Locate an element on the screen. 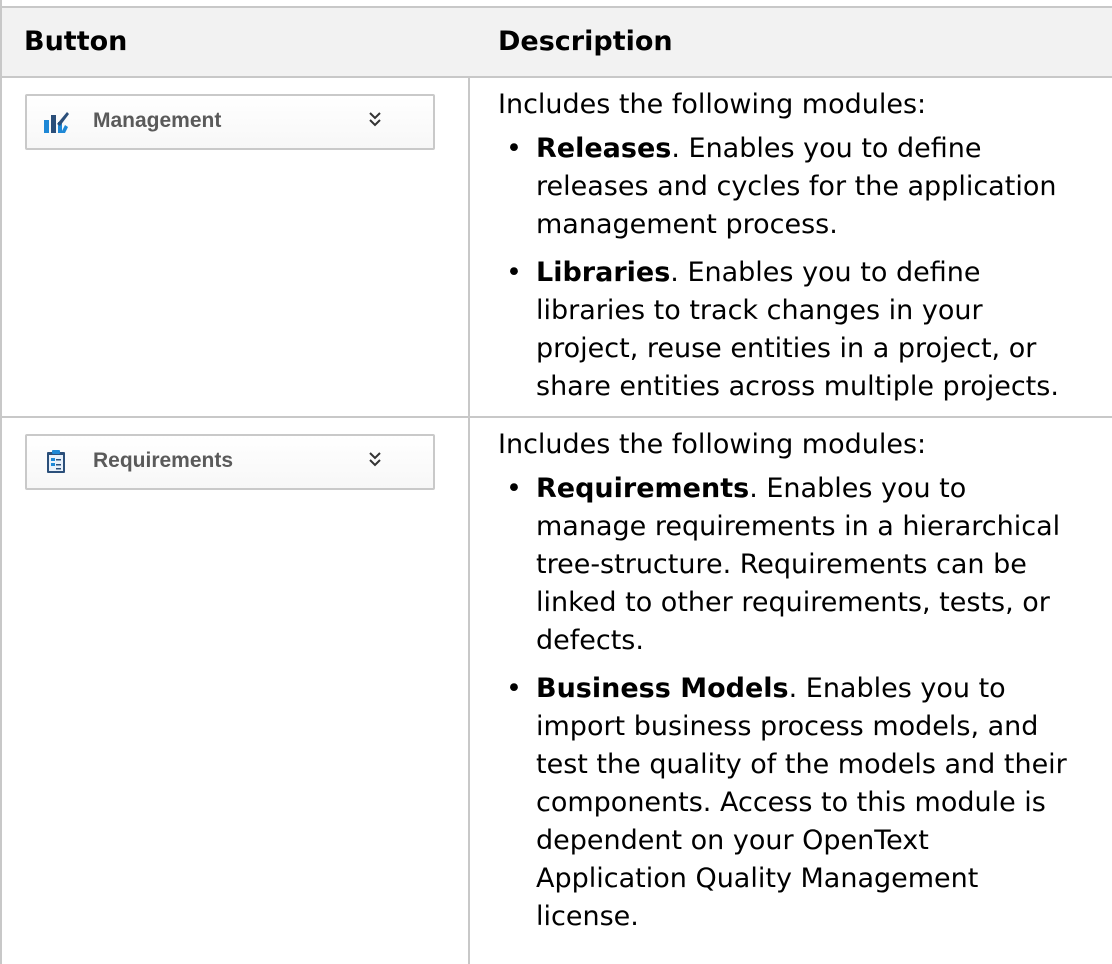 The image size is (1112, 964). module-term-requirements: Requirements is located at coordinates (643, 488).